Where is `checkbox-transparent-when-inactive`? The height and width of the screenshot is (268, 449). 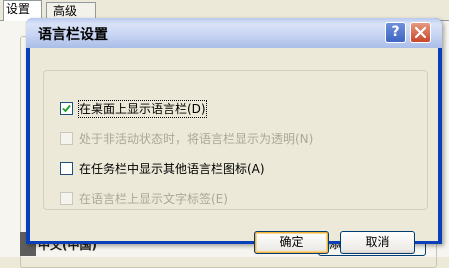
checkbox-transparent-when-inactive is located at coordinates (66, 138).